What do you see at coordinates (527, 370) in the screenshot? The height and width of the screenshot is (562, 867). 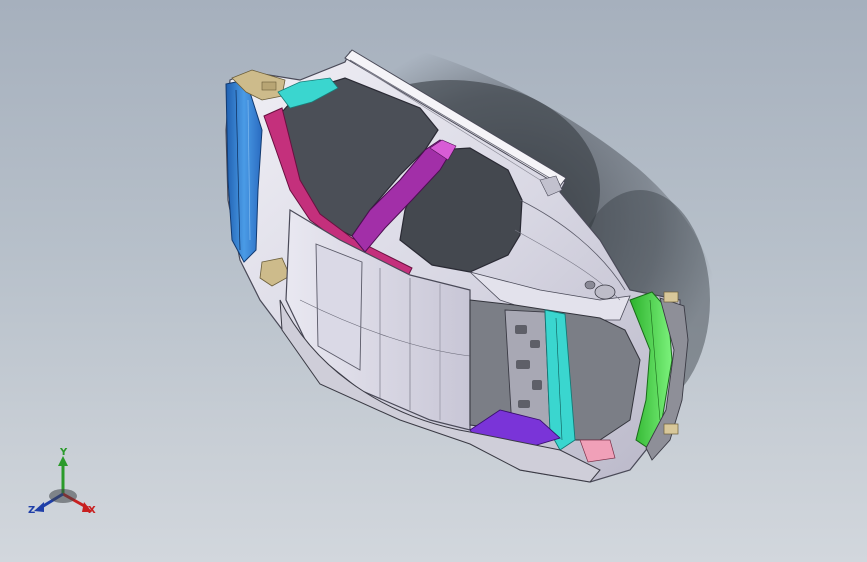 I see `inner-pillar-structure` at bounding box center [527, 370].